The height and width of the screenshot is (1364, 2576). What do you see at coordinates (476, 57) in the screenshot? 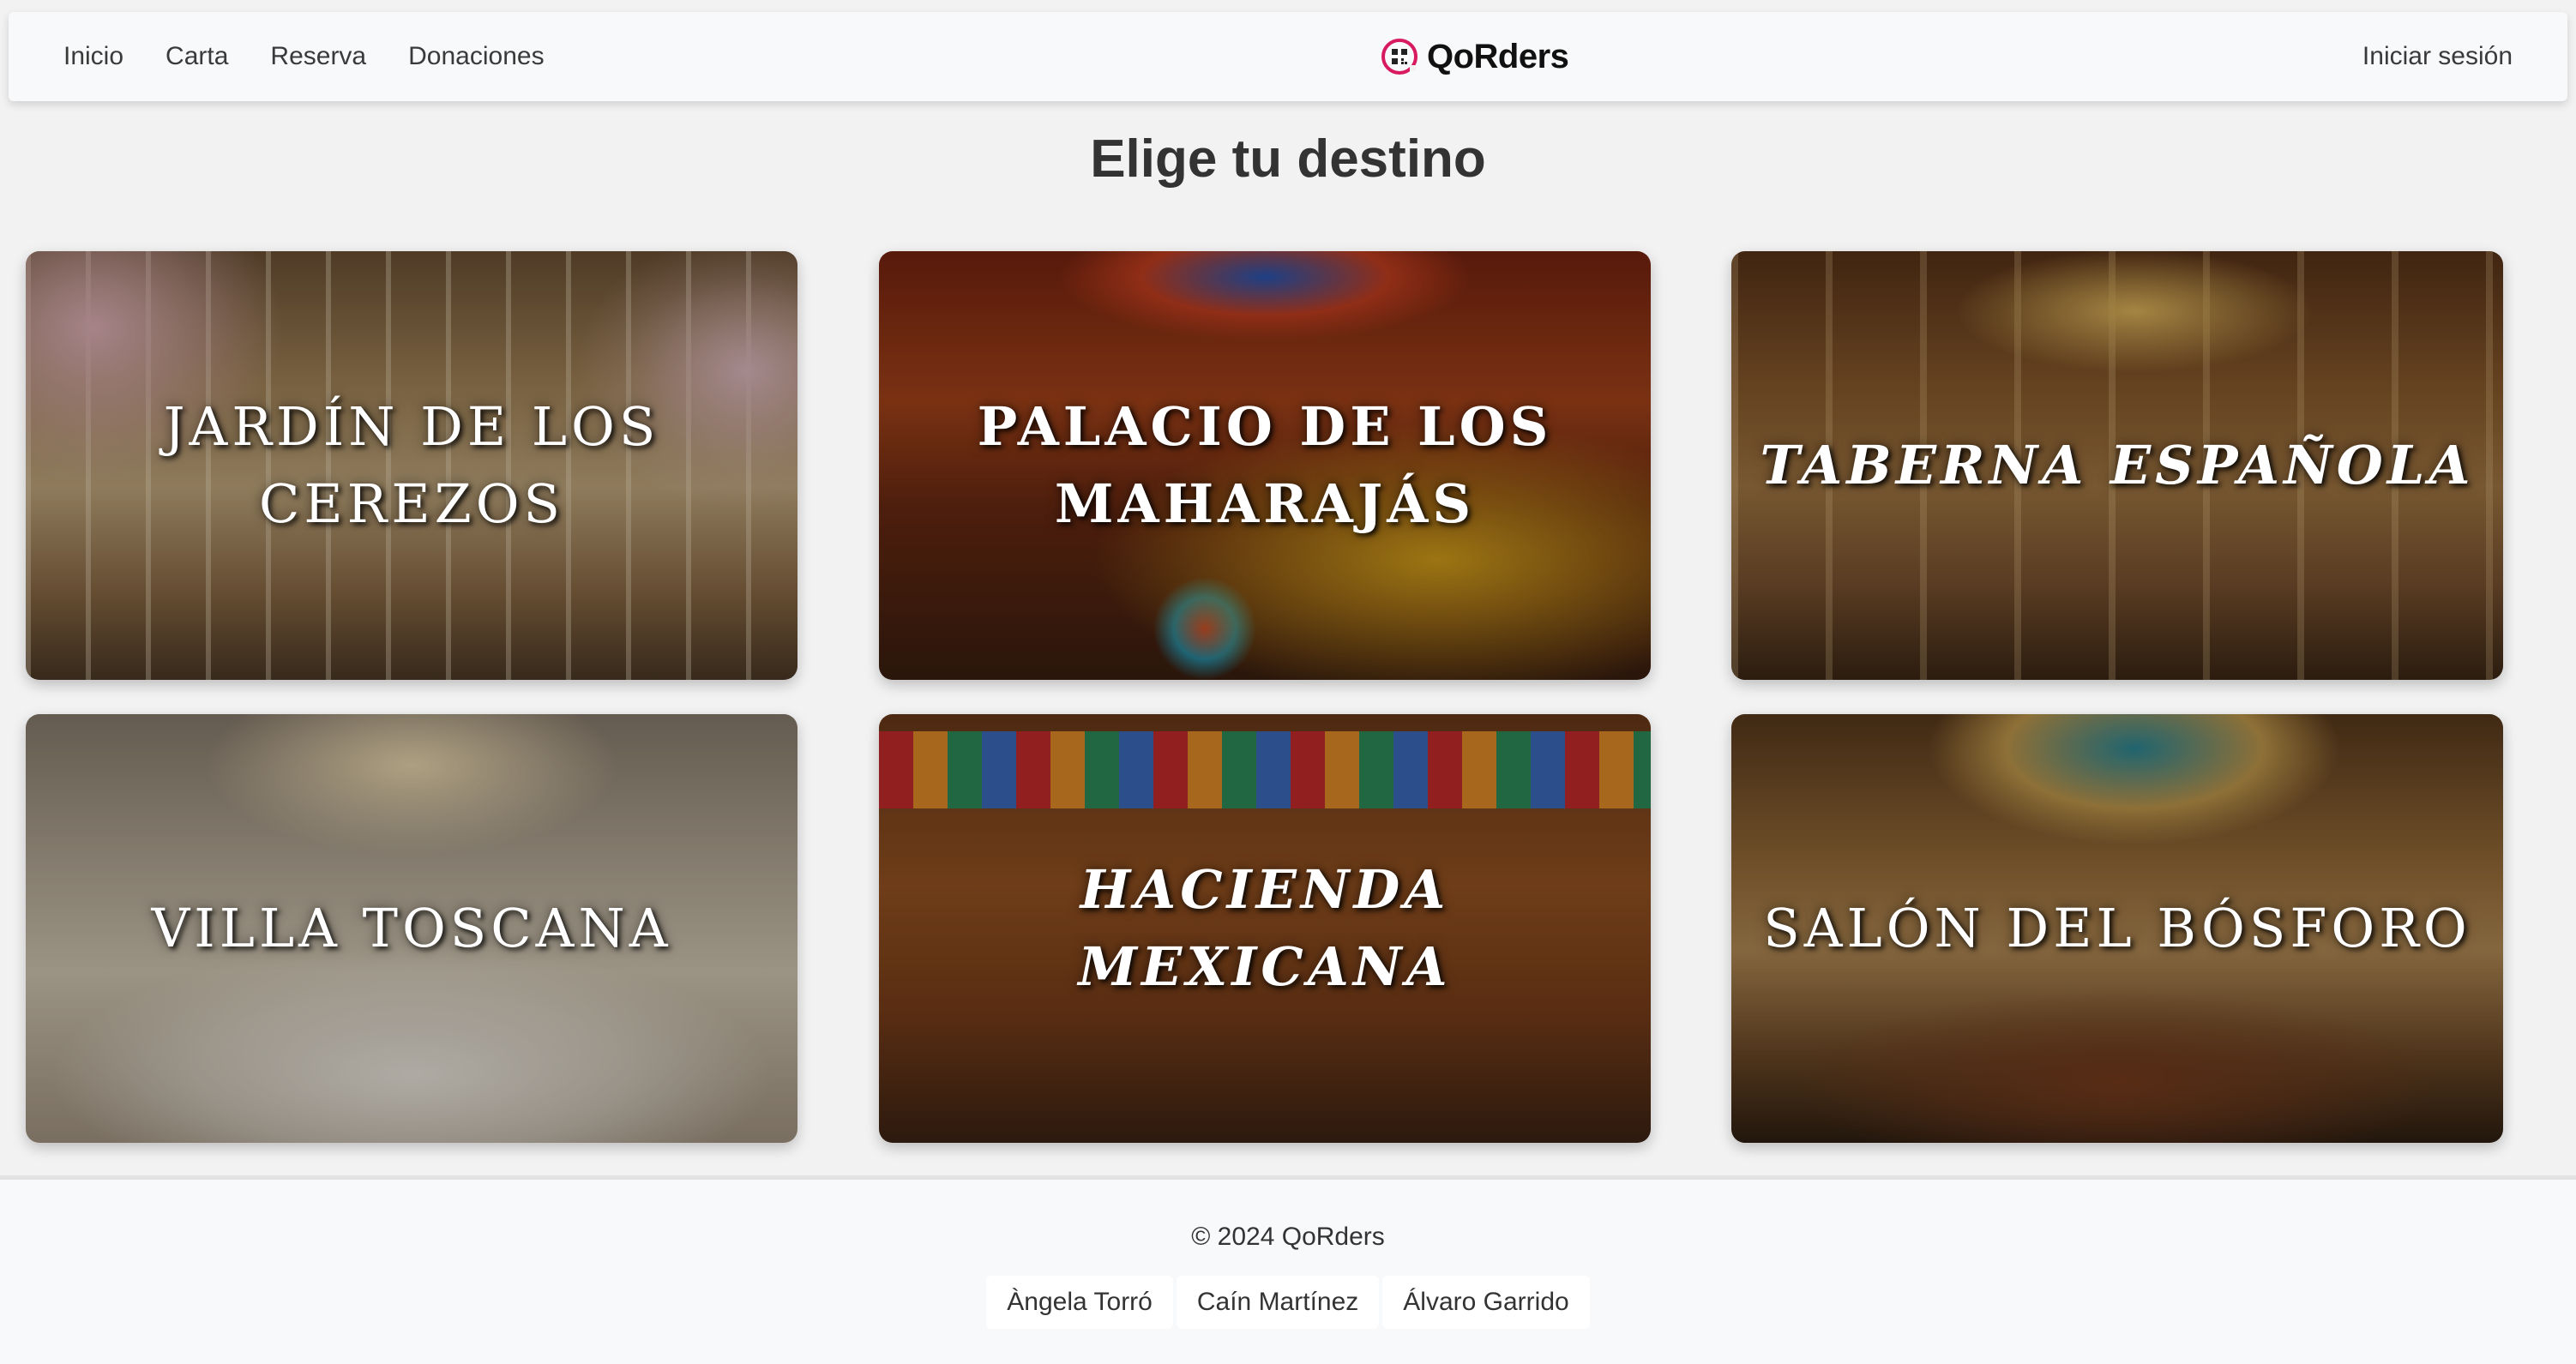
I see `nav-link-donaciones: Donaciones` at bounding box center [476, 57].